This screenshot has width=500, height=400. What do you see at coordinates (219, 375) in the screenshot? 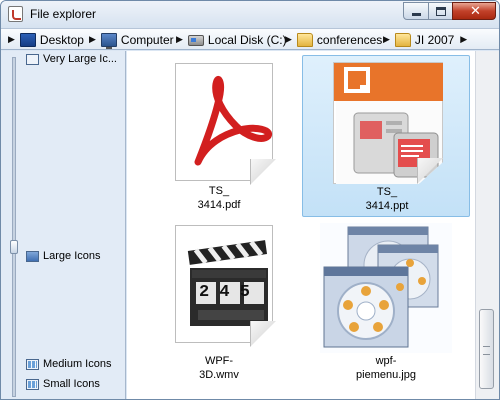
I see `file-name-line2: 3D.wmv` at bounding box center [219, 375].